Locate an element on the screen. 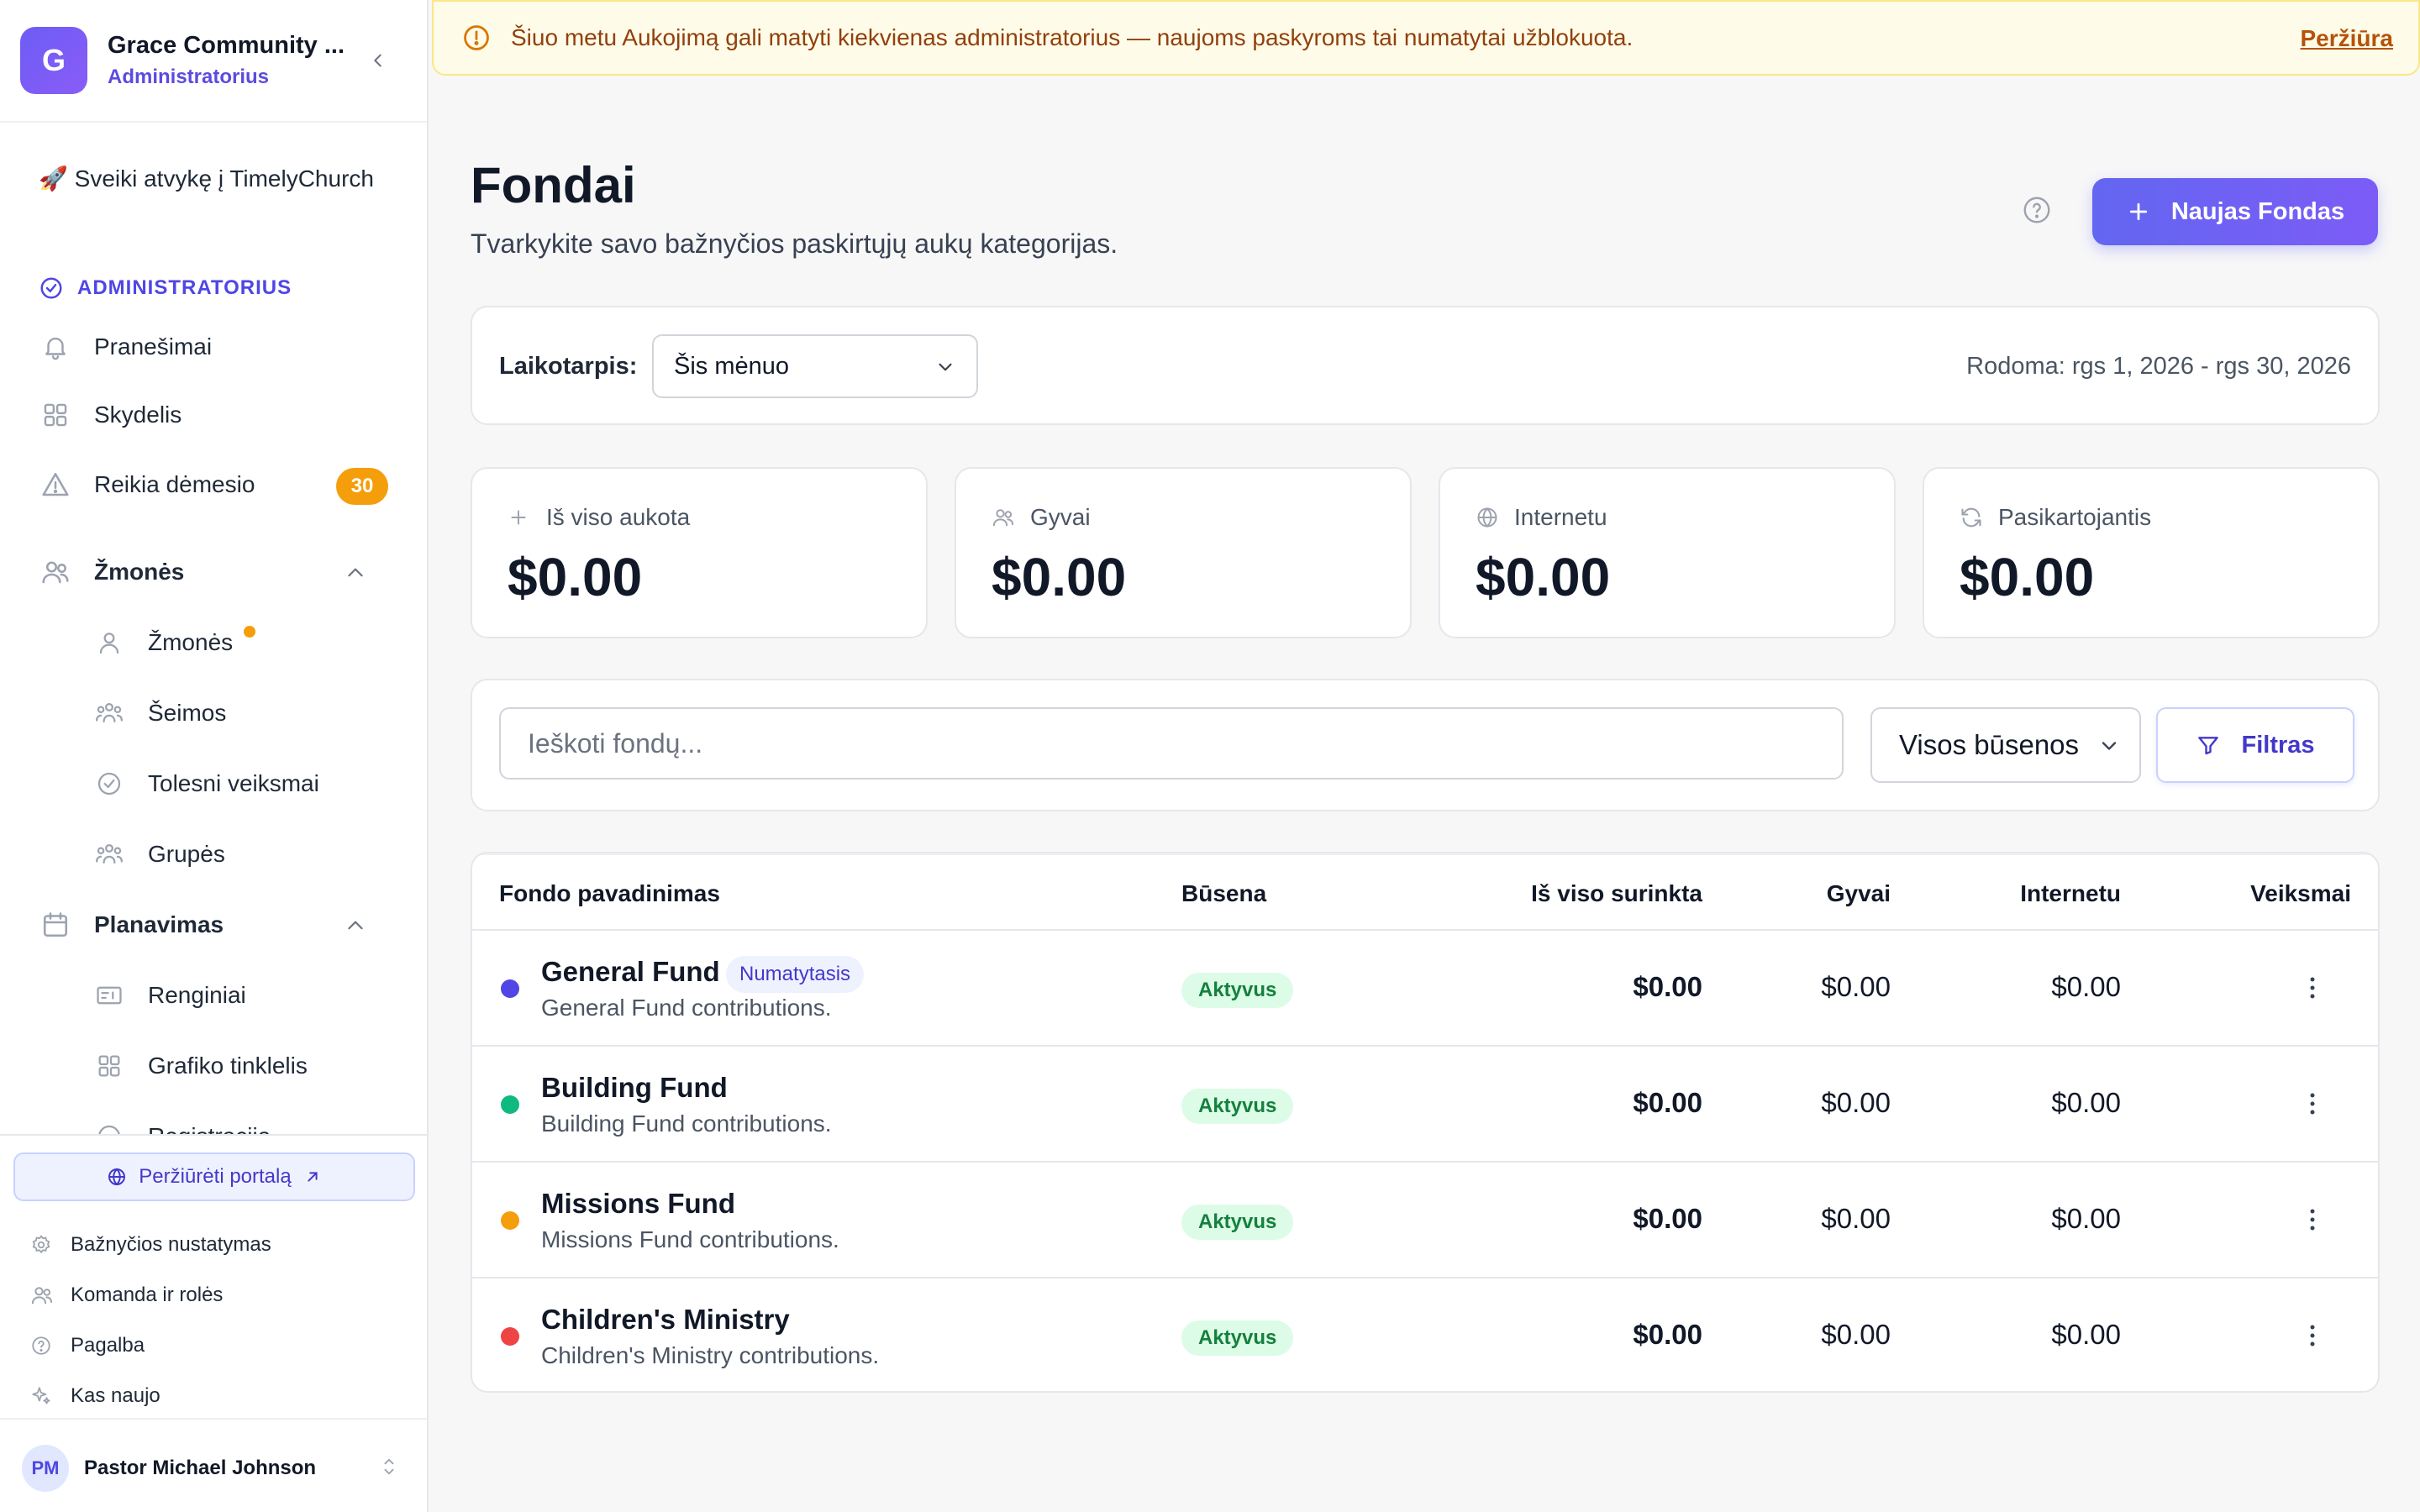 This screenshot has width=2420, height=1512. help-label: Pagalba is located at coordinates (108, 1345).